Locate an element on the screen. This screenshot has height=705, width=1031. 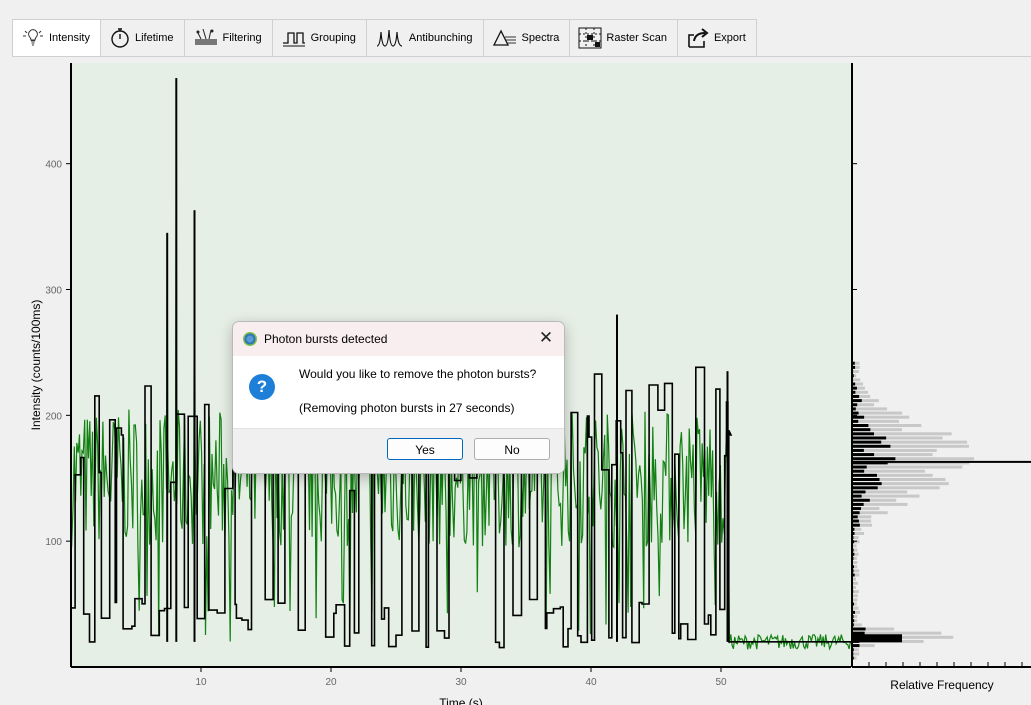
y-tick-label: 400 is located at coordinates (53, 165).